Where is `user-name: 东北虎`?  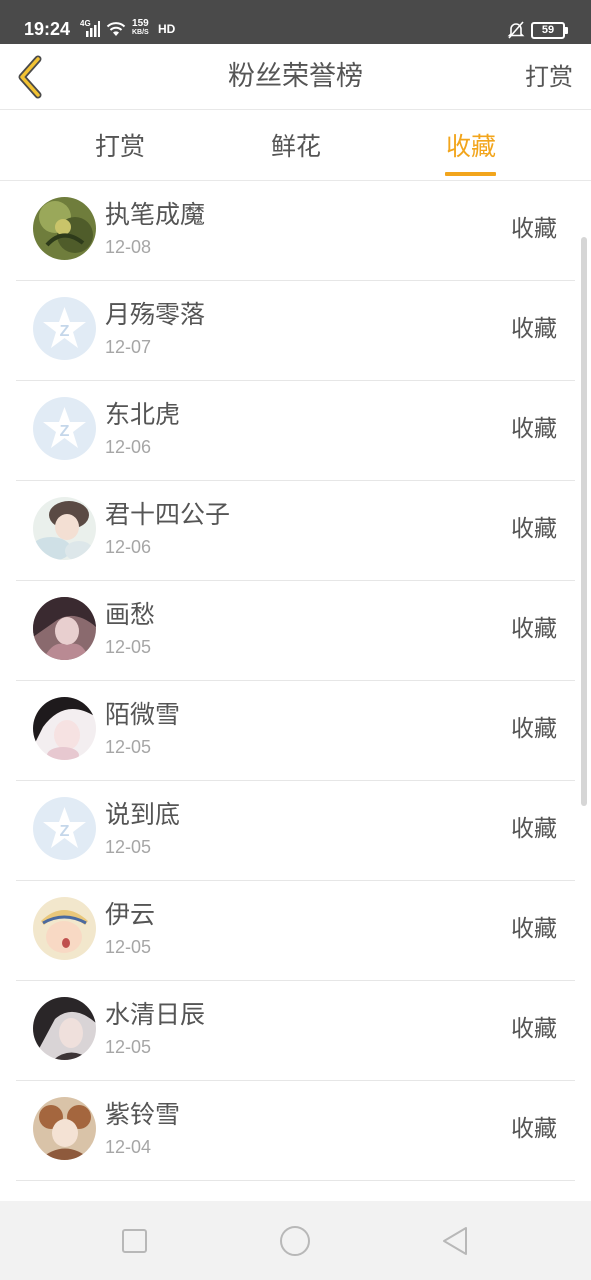
user-name: 东北虎 is located at coordinates (143, 414).